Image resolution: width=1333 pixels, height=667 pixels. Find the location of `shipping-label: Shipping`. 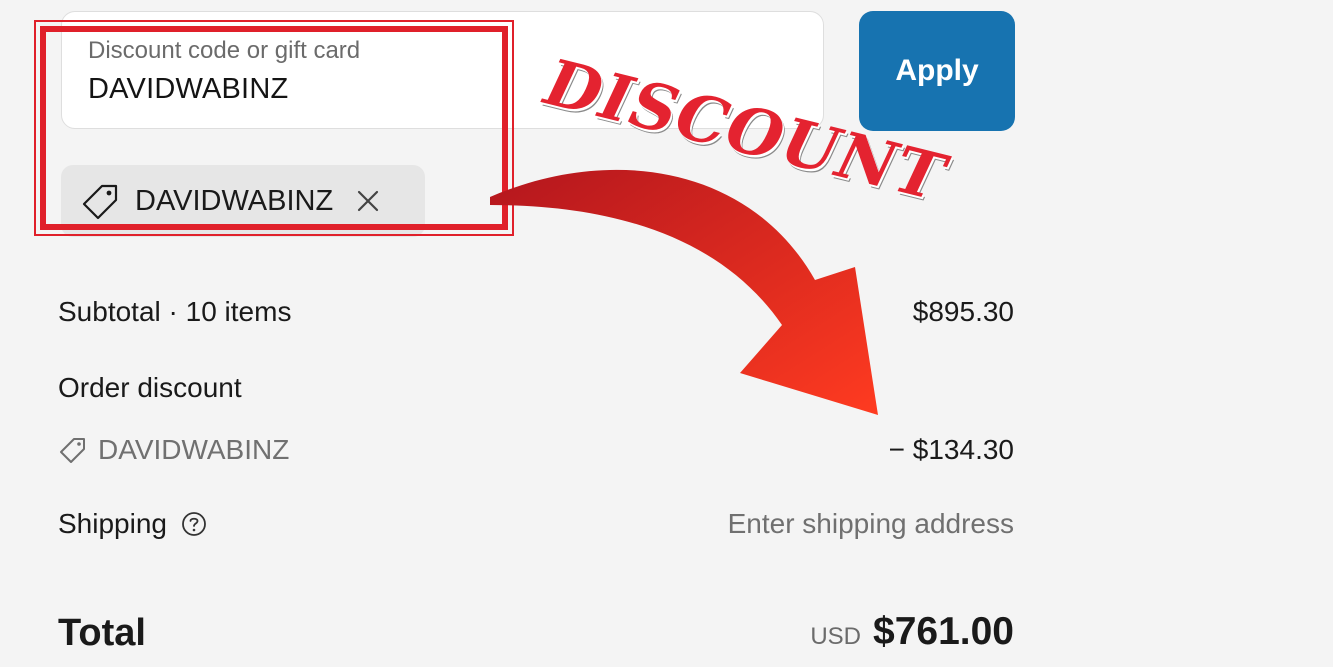

shipping-label: Shipping is located at coordinates (112, 523).